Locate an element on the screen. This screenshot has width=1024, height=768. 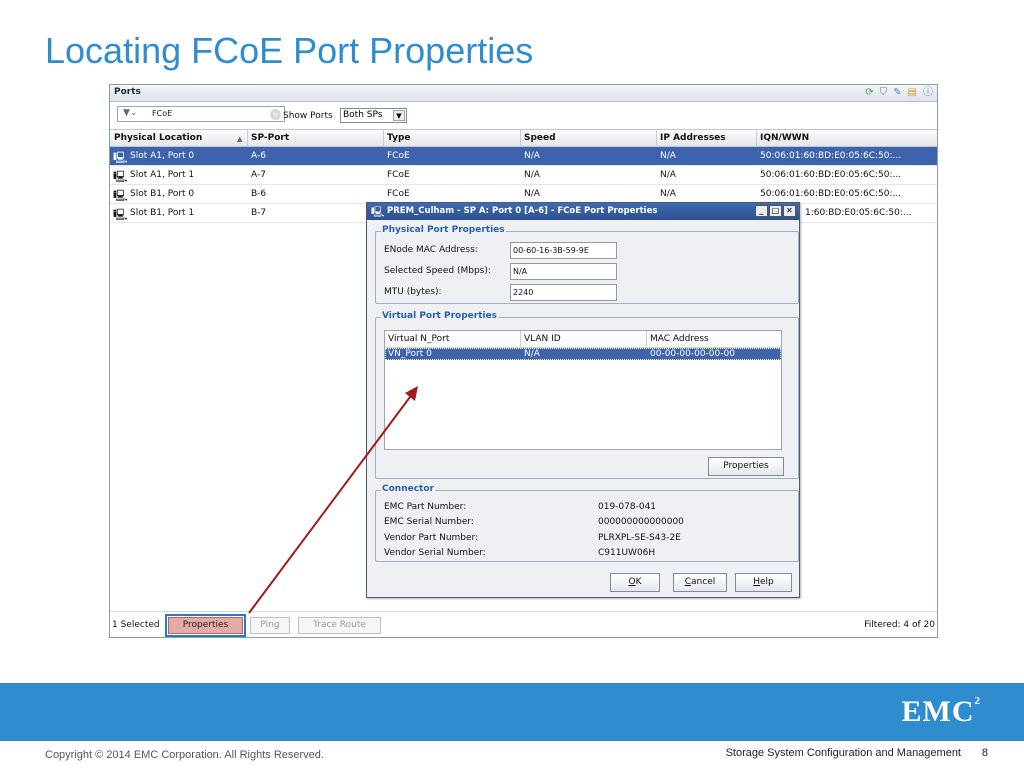
mtu-field: 2240 is located at coordinates (563, 292).